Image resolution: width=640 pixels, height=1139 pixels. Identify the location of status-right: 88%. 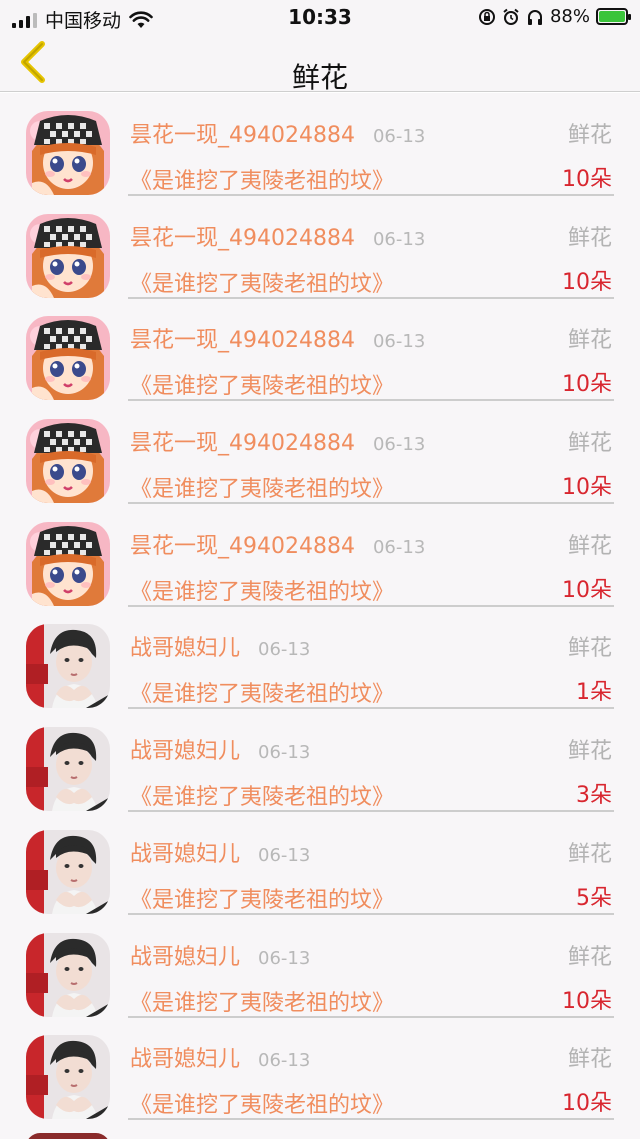
(554, 16).